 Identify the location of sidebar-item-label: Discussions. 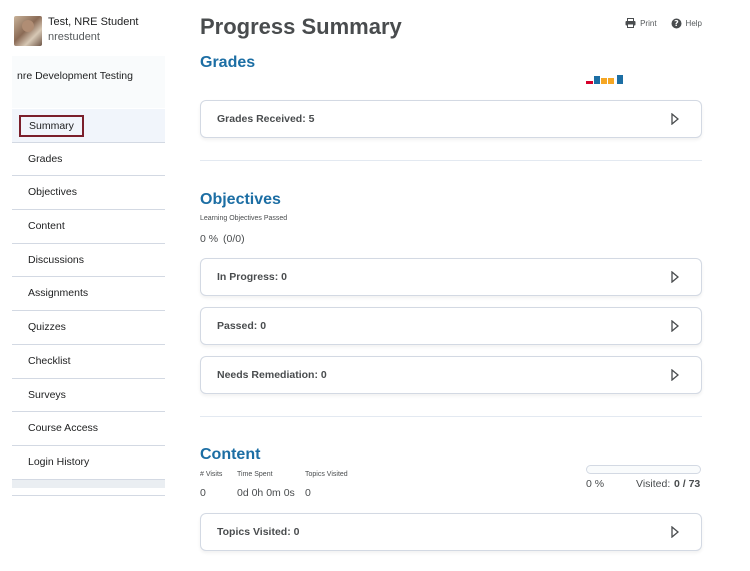
(56, 259).